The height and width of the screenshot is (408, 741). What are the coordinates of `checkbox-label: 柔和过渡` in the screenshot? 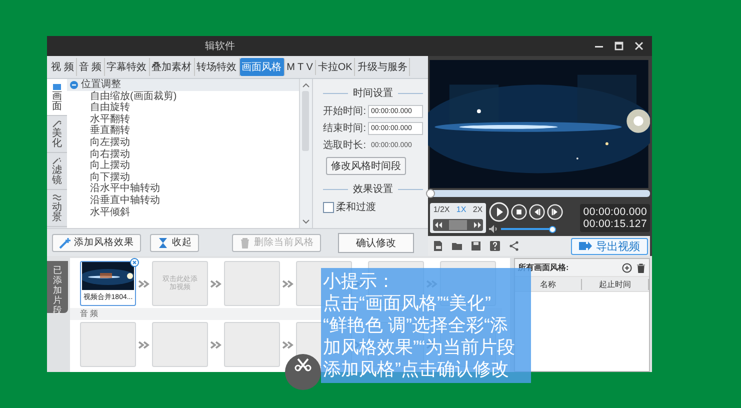 It's located at (356, 207).